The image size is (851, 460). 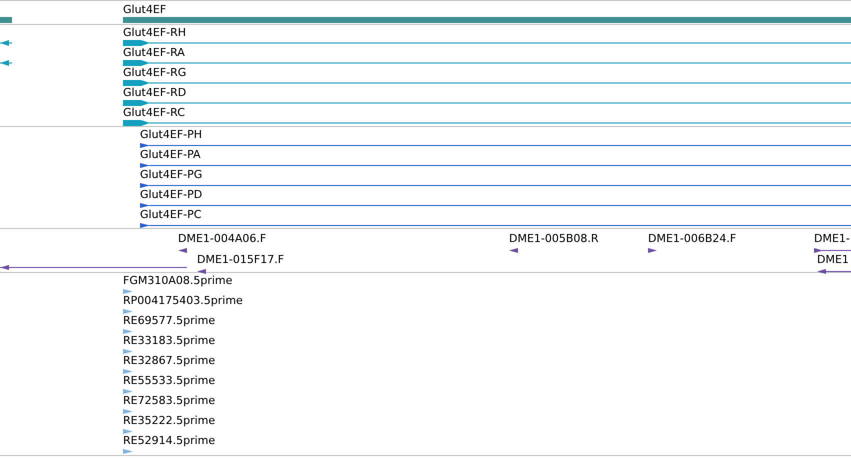 I want to click on read-label: RE55533.5prime, so click(x=169, y=381).